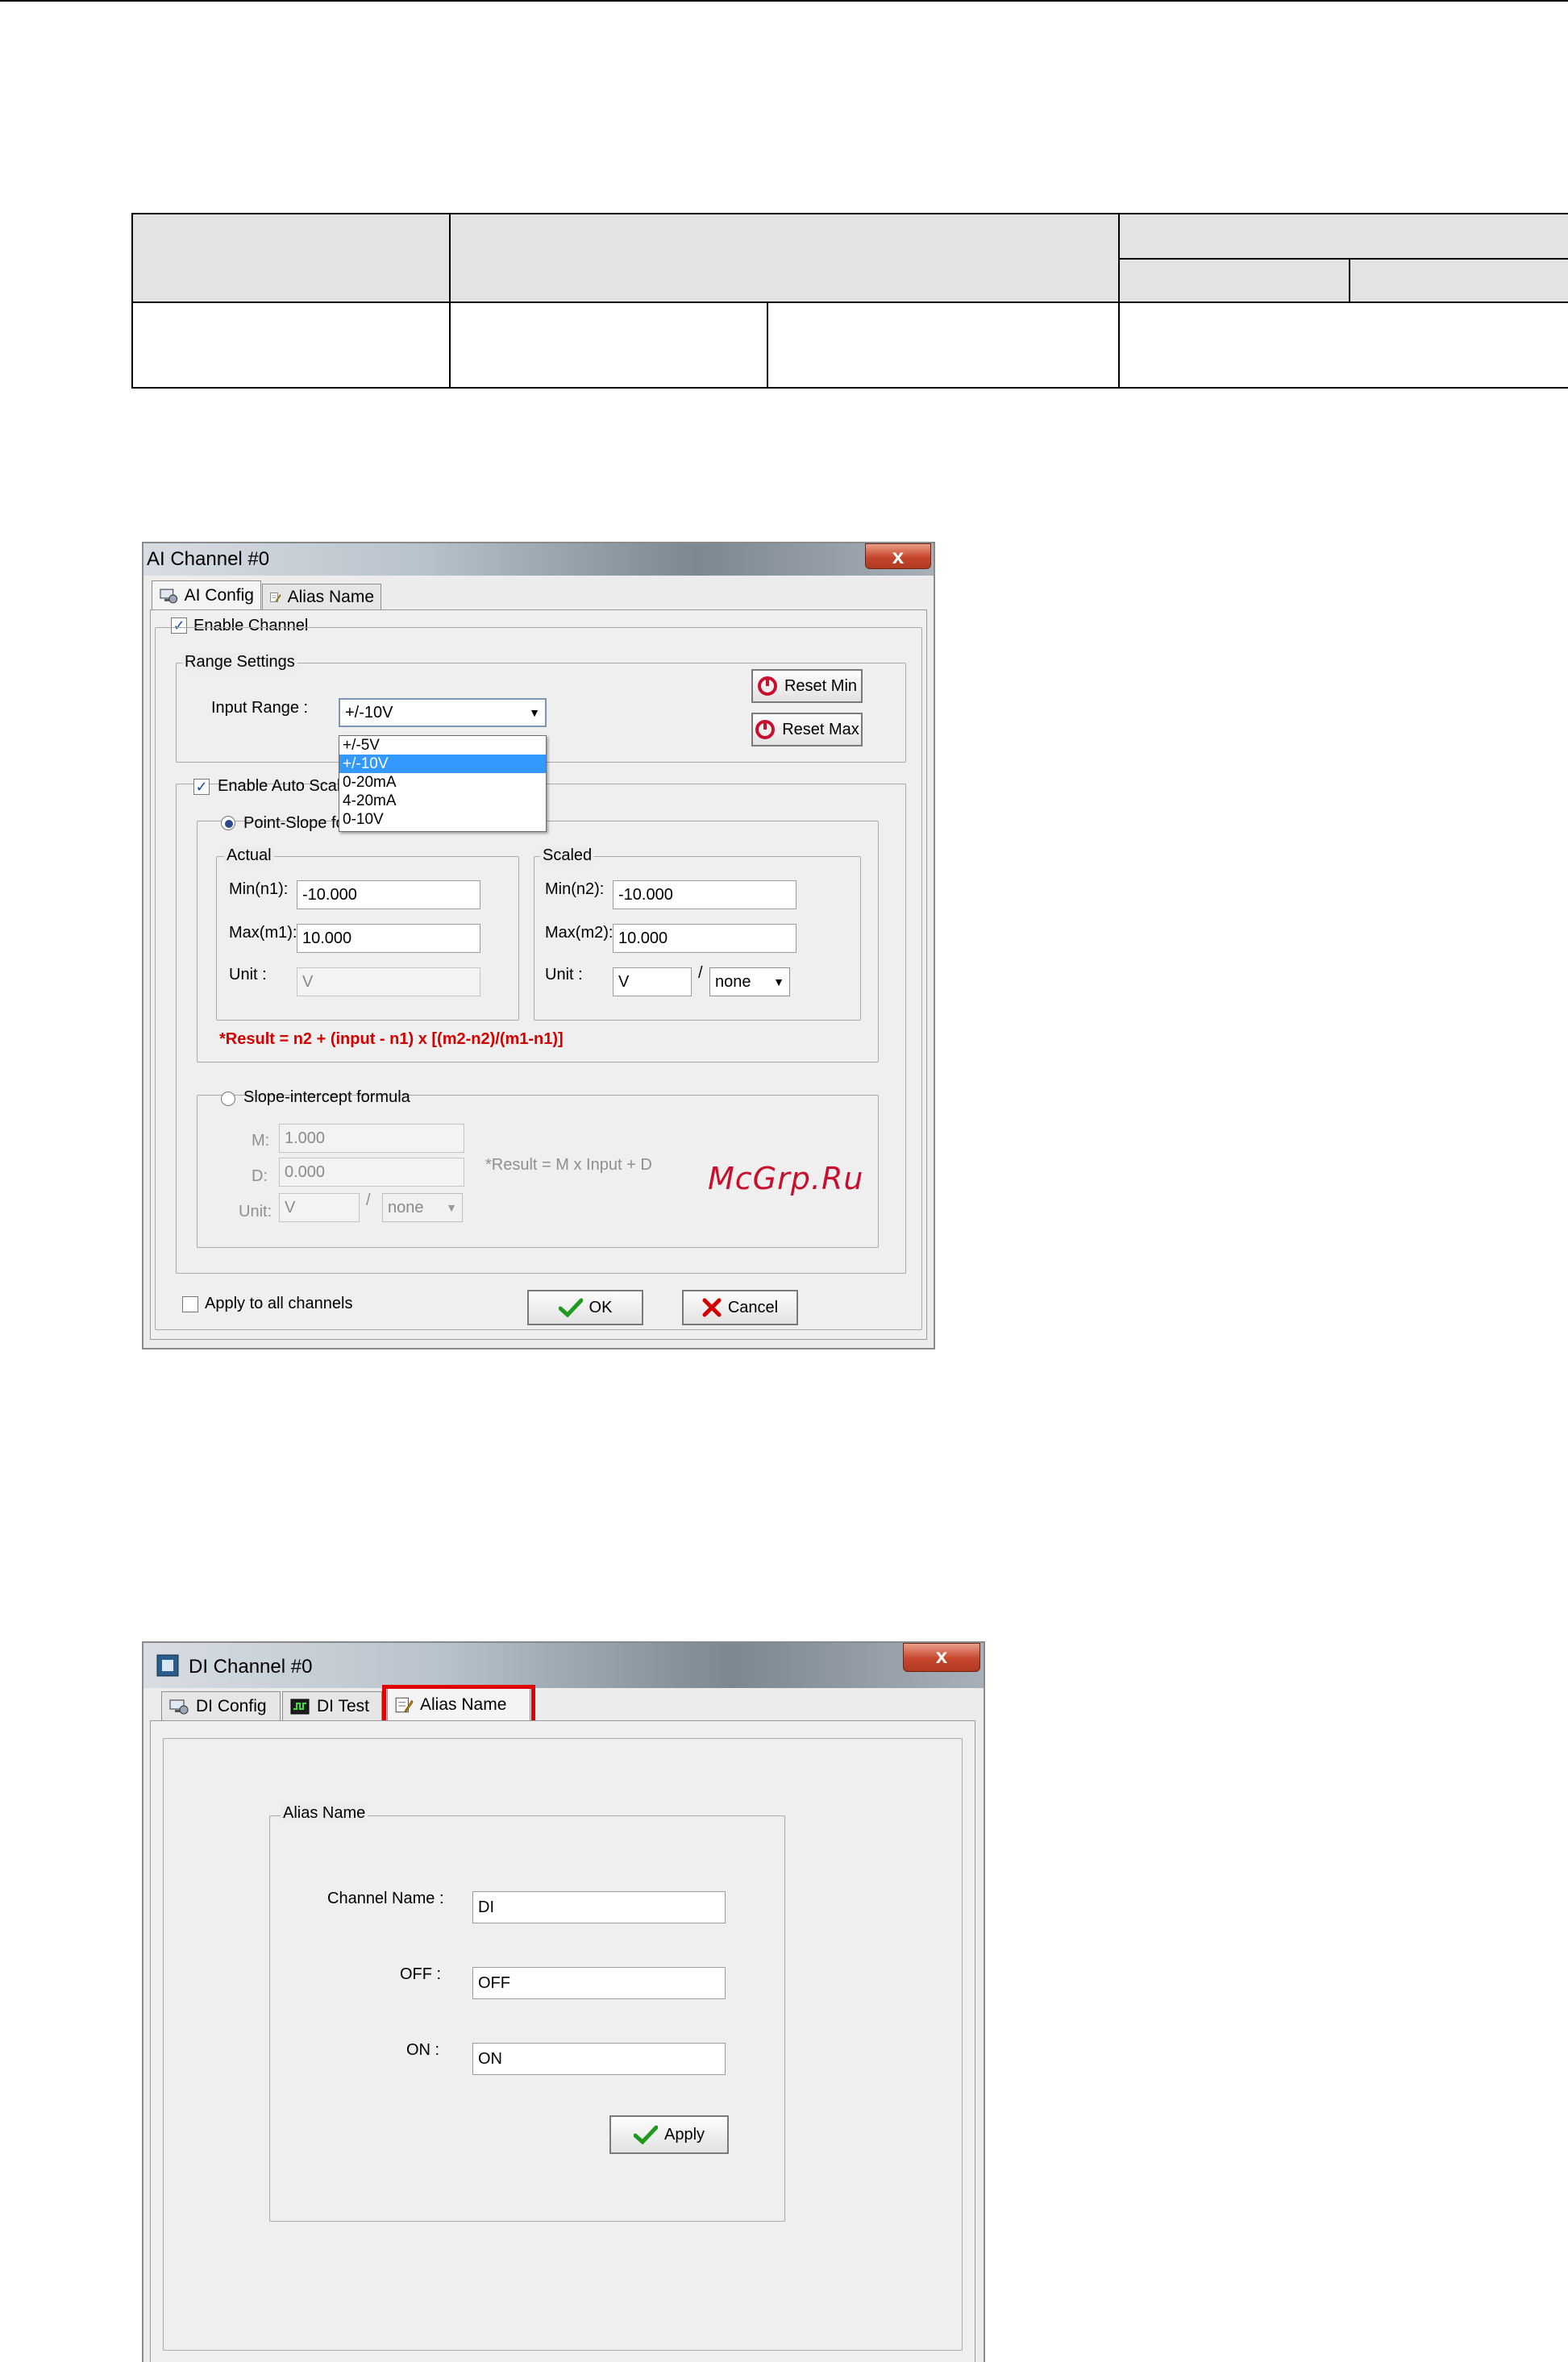 This screenshot has width=1568, height=2362. Describe the element at coordinates (371, 1138) in the screenshot. I see `m-input: 1.000` at that location.